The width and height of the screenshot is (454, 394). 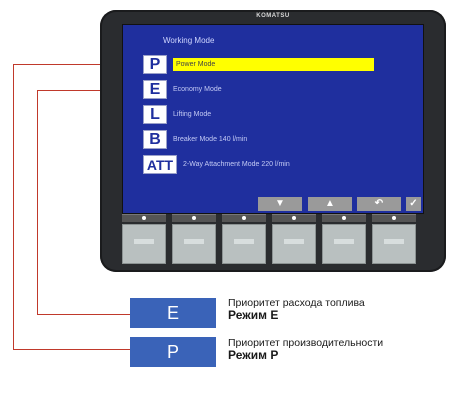 What do you see at coordinates (379, 204) in the screenshot?
I see `return-icon: ↶` at bounding box center [379, 204].